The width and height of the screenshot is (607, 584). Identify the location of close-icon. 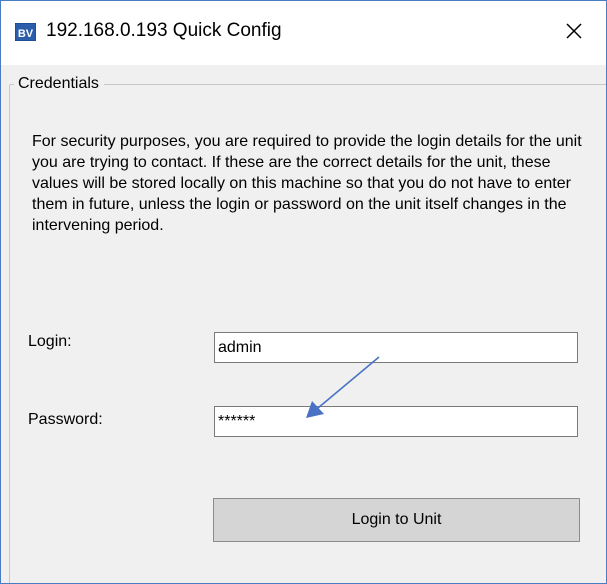
(574, 31).